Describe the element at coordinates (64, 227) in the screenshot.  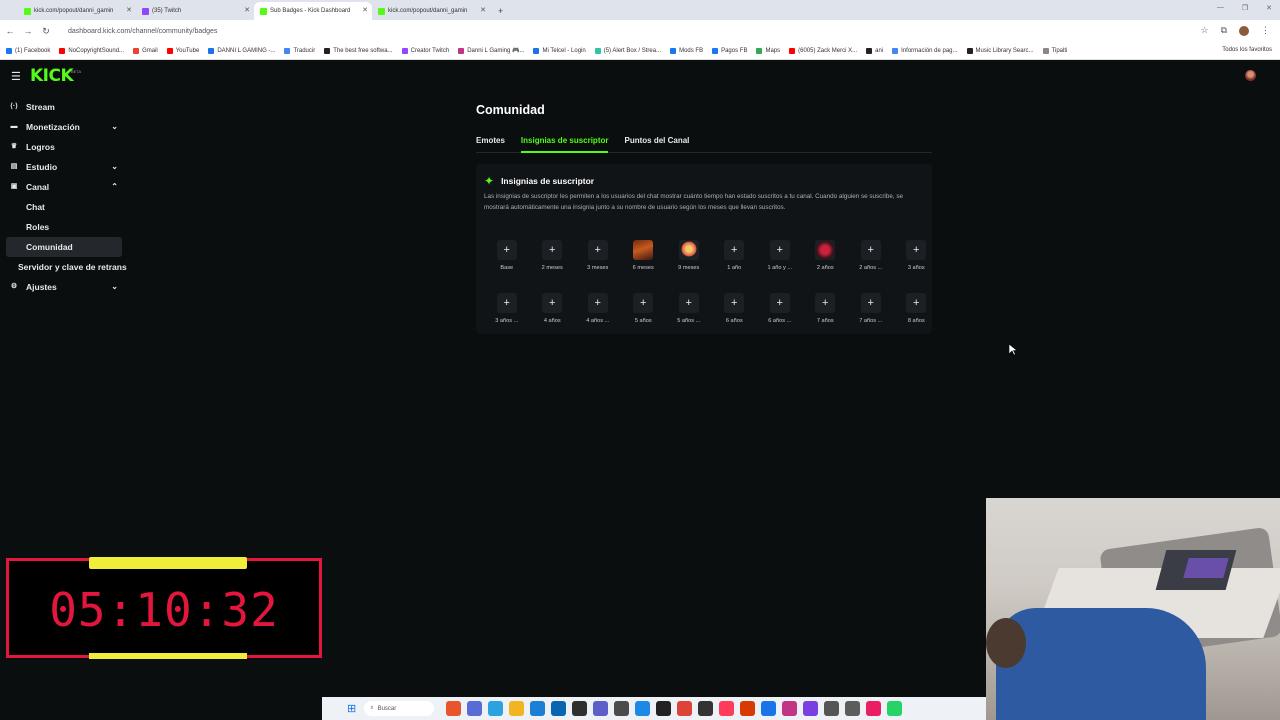
I see `sidebar-subitem-roles: Roles` at that location.